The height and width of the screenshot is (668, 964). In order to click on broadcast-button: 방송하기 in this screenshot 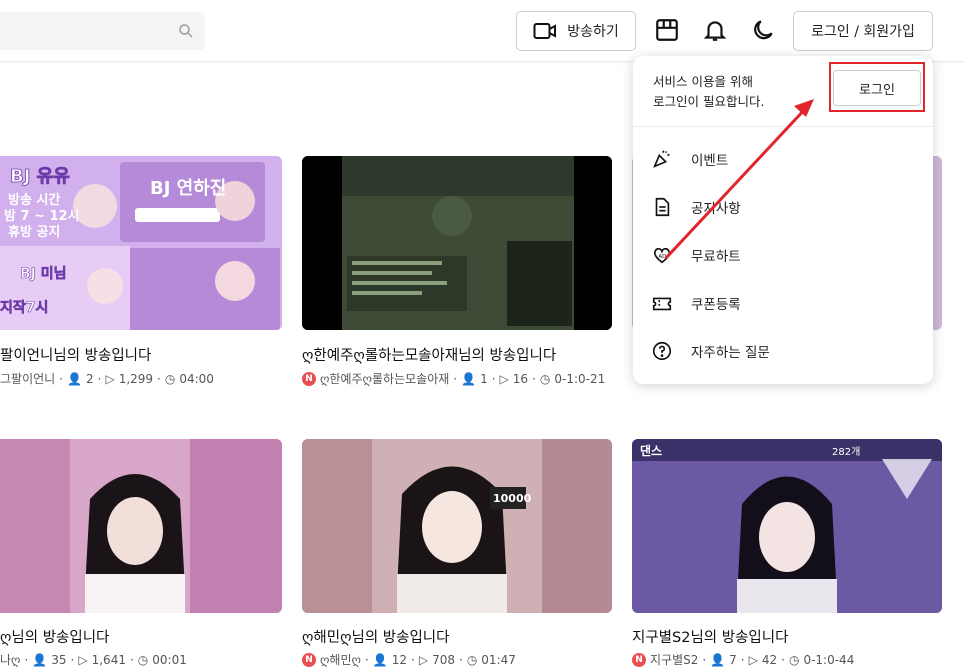, I will do `click(576, 31)`.